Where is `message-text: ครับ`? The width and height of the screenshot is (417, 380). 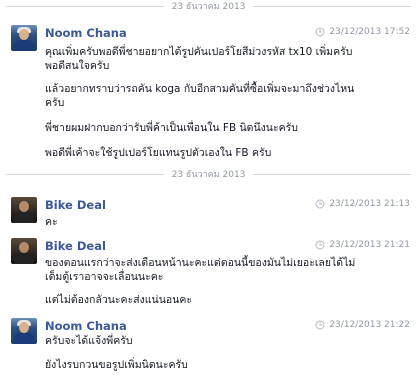
message-text: ครับ is located at coordinates (55, 103).